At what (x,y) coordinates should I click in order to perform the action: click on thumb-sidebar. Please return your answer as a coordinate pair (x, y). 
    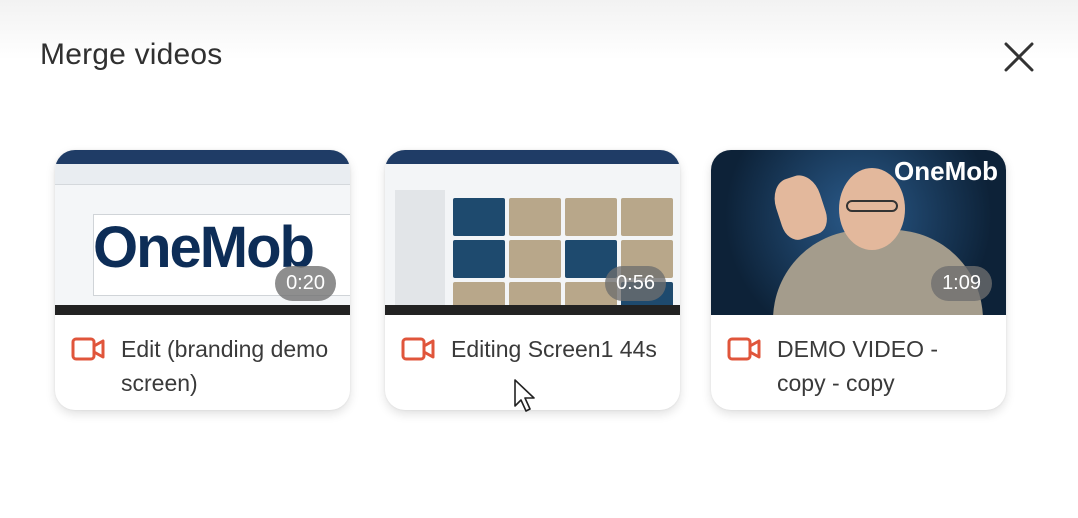
    Looking at the image, I should click on (420, 250).